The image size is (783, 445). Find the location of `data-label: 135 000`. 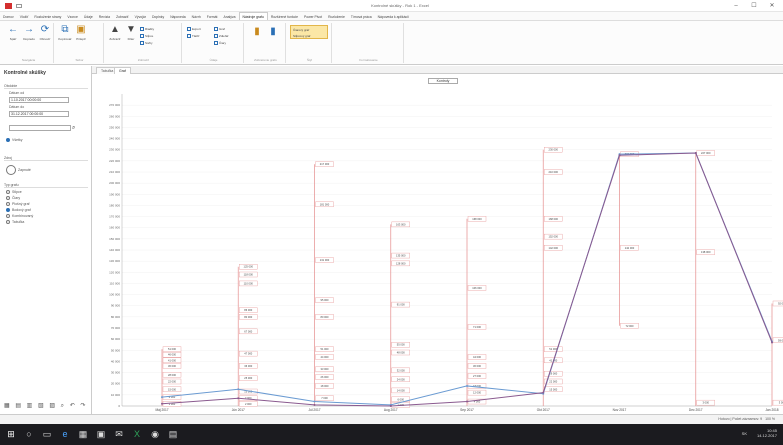

data-label: 135 000 is located at coordinates (401, 256).